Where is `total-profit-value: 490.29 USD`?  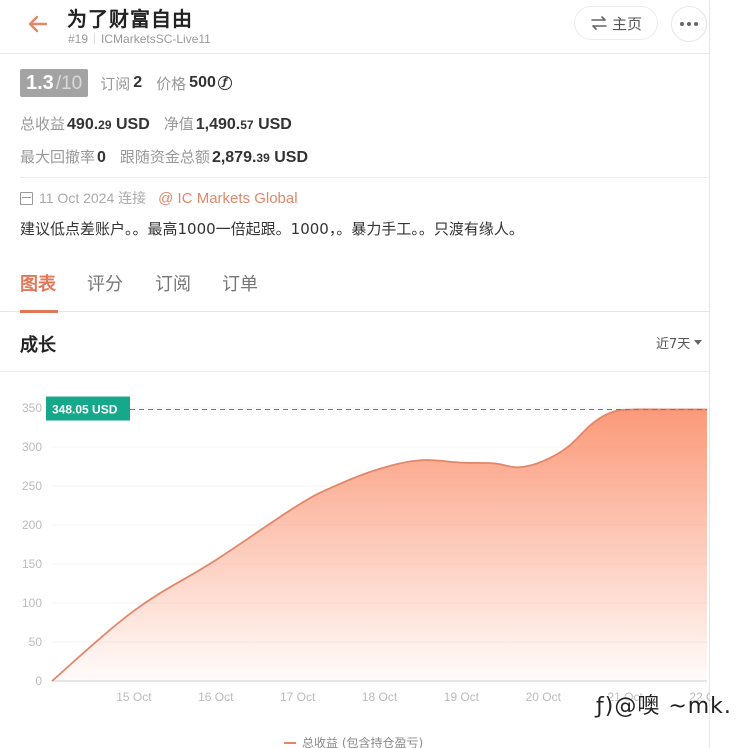 total-profit-value: 490.29 USD is located at coordinates (108, 125).